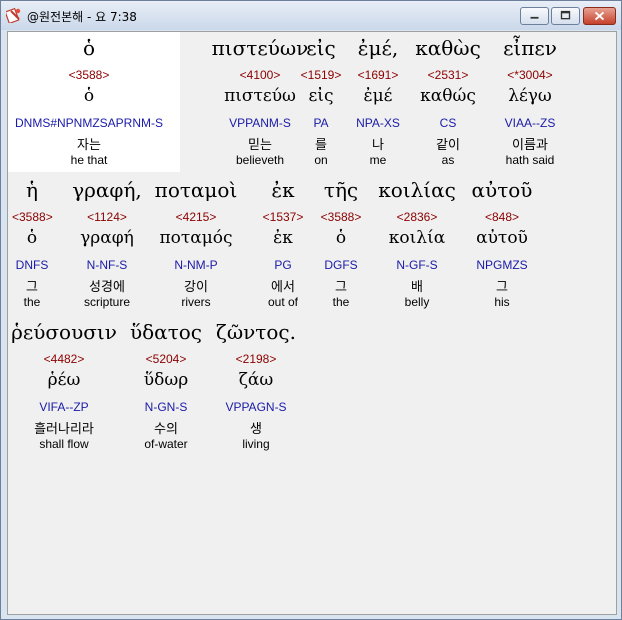 The image size is (622, 620). I want to click on greek-word: ὕδατος, so click(165, 332).